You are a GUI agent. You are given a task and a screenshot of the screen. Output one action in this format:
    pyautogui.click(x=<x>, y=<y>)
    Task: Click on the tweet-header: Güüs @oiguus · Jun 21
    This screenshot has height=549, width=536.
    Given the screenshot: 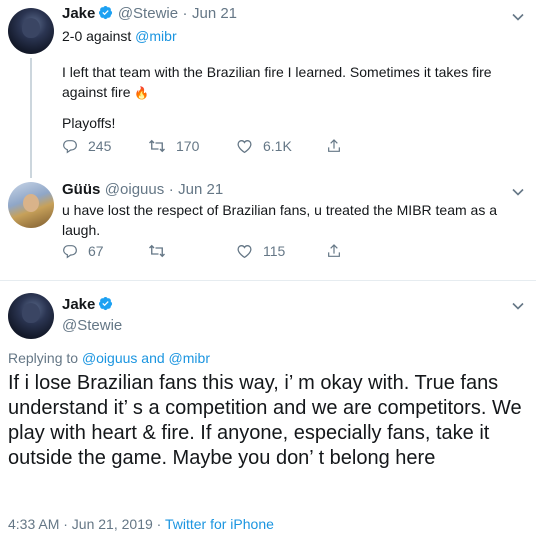 What is the action you would take?
    pyautogui.click(x=142, y=190)
    